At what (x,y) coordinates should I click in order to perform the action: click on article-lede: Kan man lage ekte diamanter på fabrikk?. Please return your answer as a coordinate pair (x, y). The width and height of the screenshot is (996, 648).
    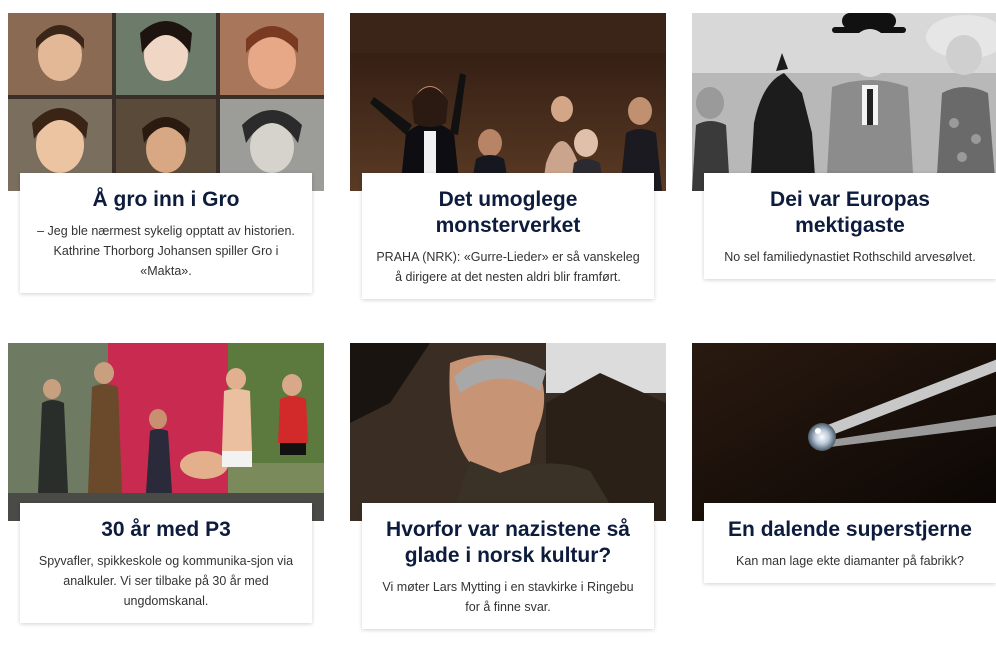
    Looking at the image, I should click on (850, 561).